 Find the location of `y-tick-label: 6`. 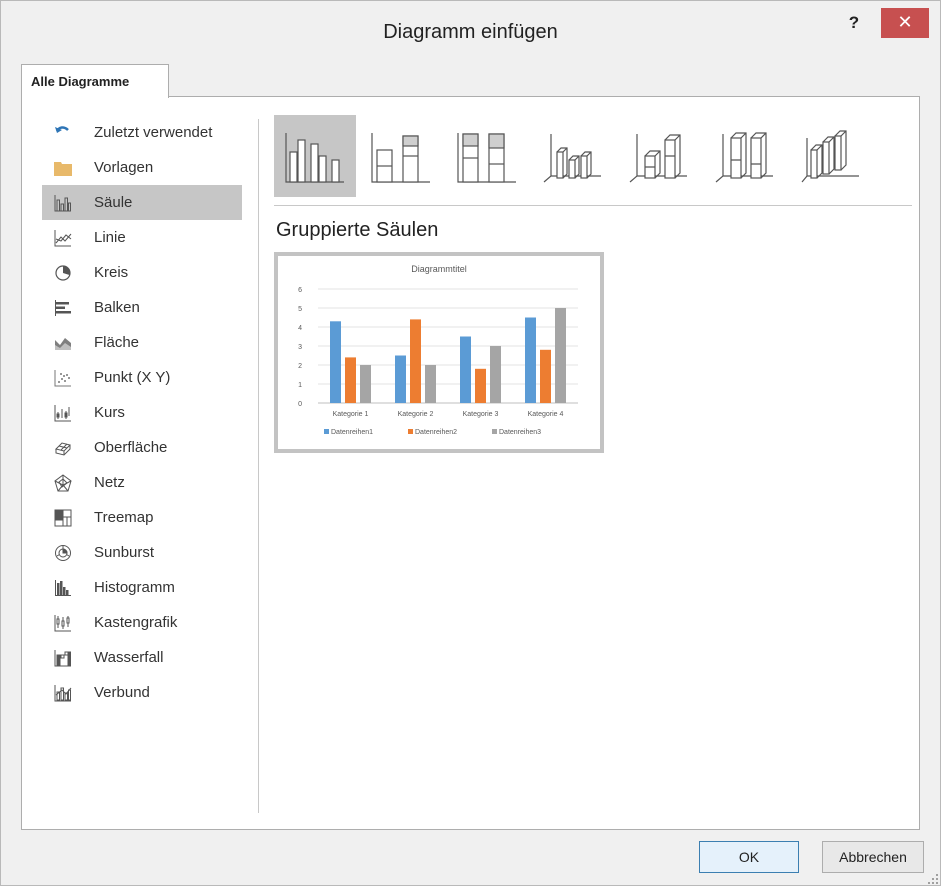

y-tick-label: 6 is located at coordinates (300, 290).